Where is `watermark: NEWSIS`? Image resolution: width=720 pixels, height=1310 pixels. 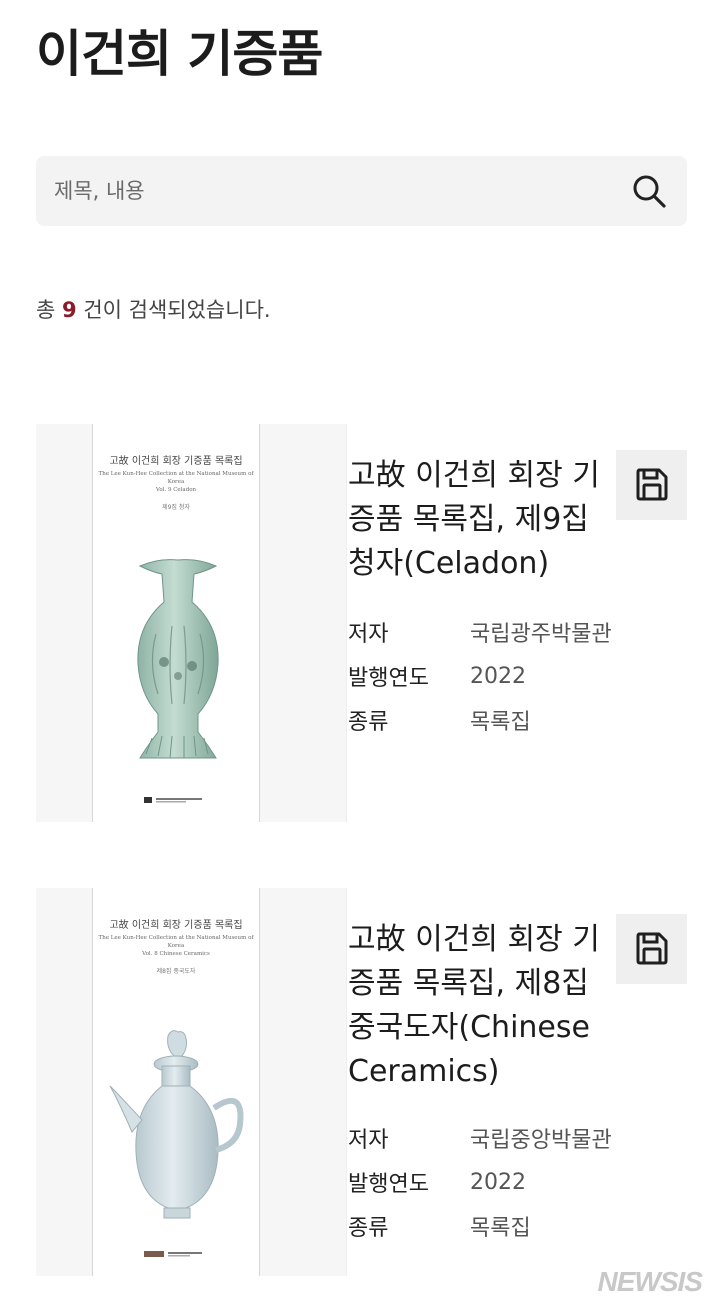
watermark: NEWSIS is located at coordinates (650, 1281).